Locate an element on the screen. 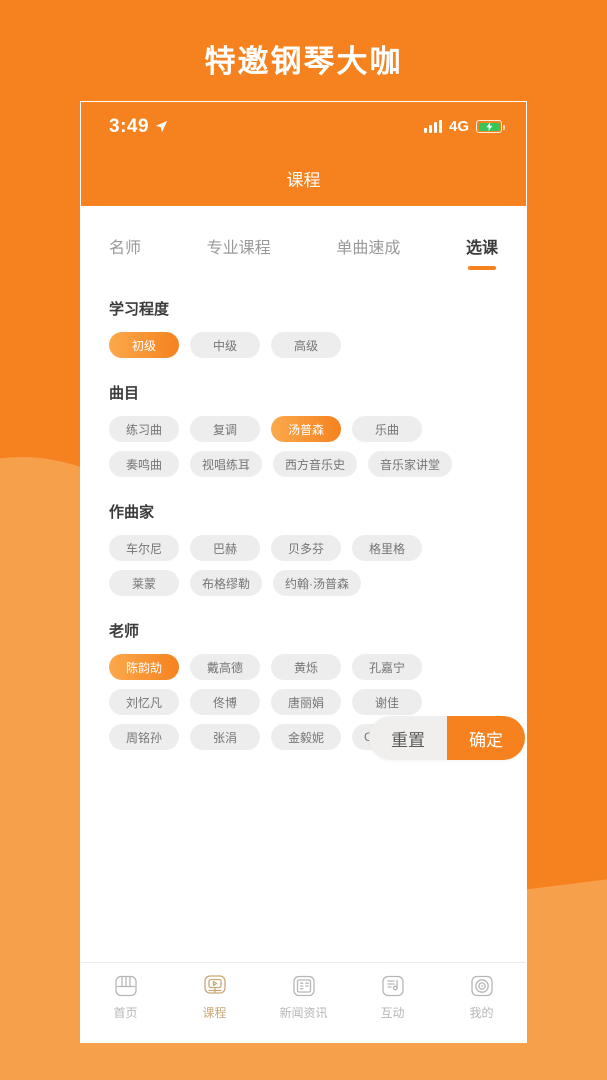  filter-chip: 复调 is located at coordinates (225, 429).